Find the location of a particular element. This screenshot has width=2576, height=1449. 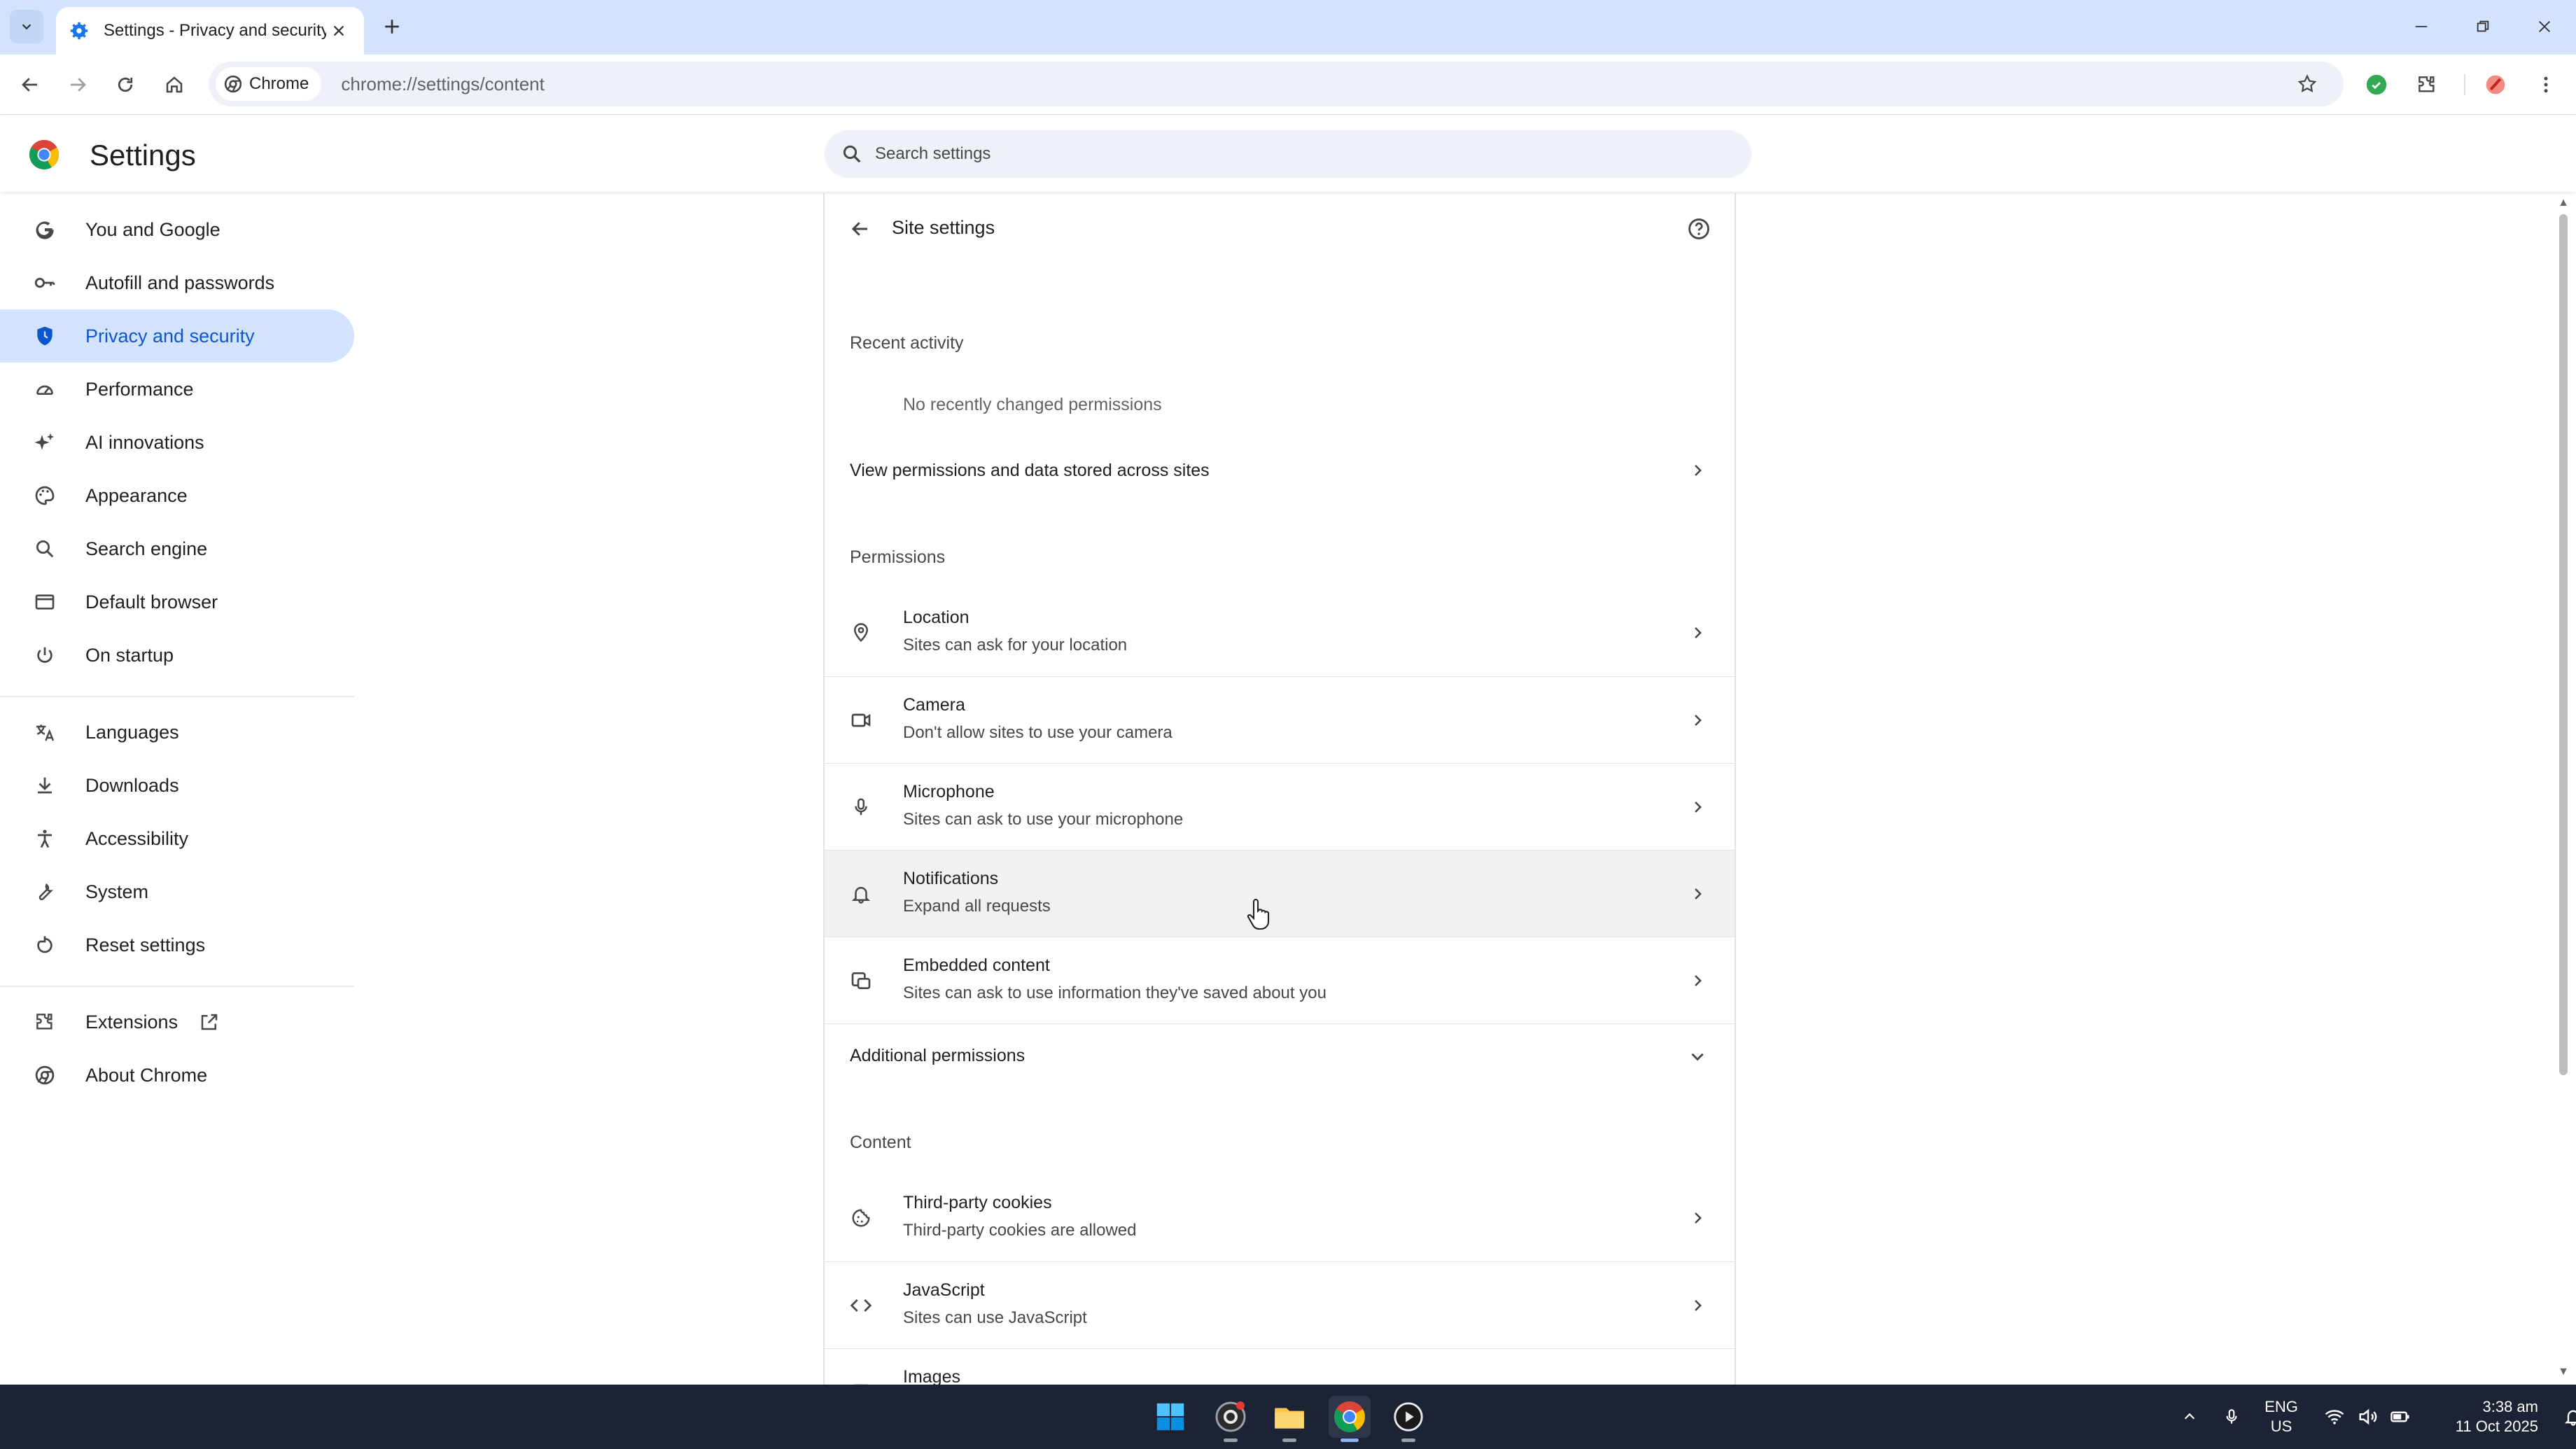

sidebar-item-system: System is located at coordinates (177, 891).